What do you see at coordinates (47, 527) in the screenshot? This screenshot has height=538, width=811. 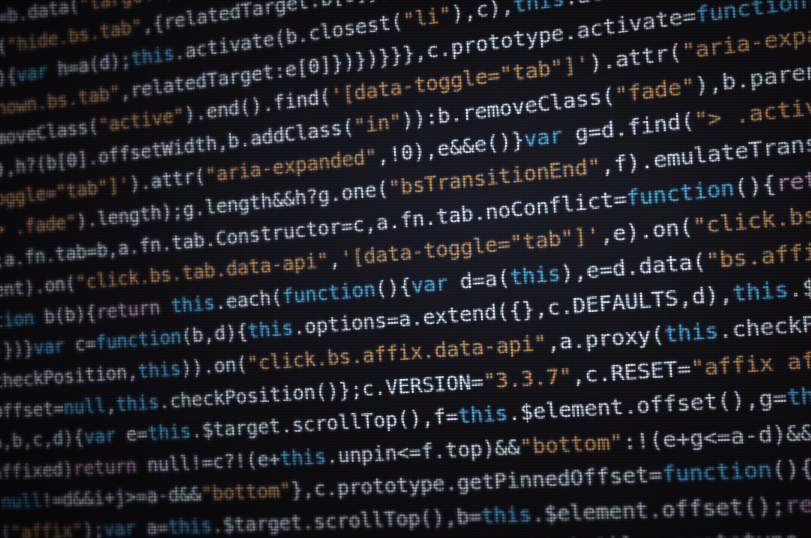 I see `code-token: "affix"` at bounding box center [47, 527].